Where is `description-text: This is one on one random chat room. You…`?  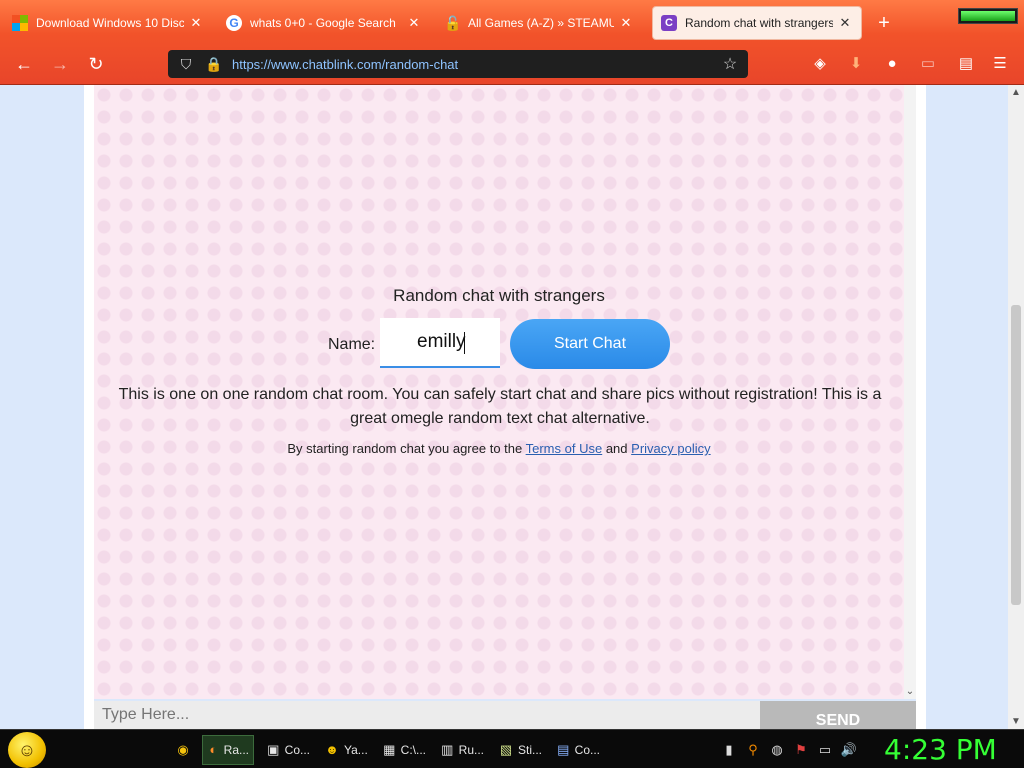 description-text: This is one on one random chat room. You… is located at coordinates (500, 406).